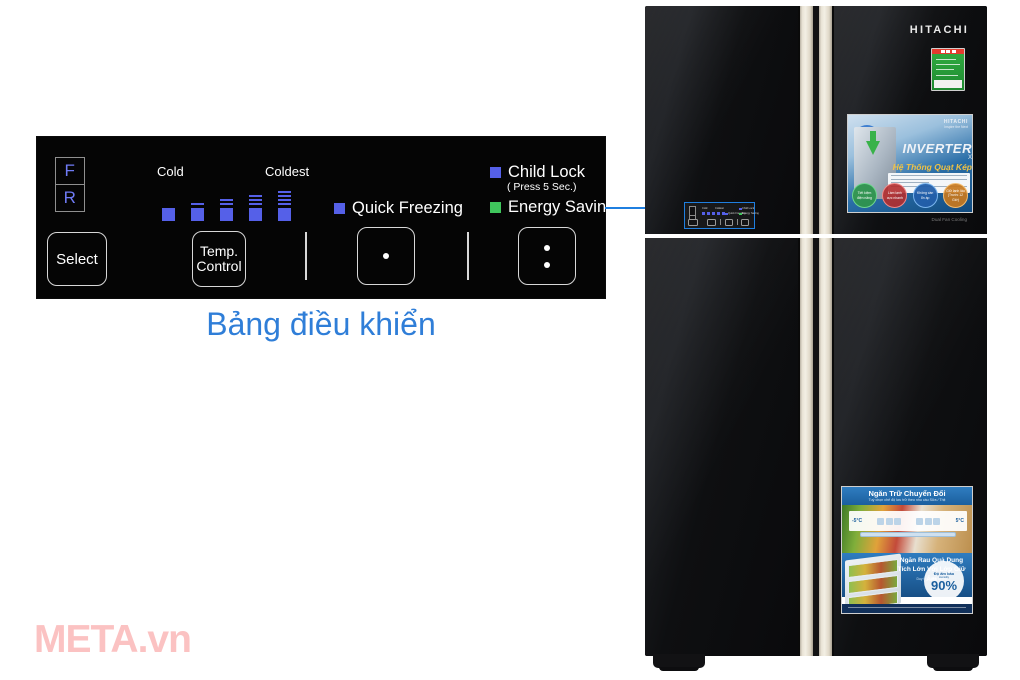 The height and width of the screenshot is (680, 1020). Describe the element at coordinates (907, 493) in the screenshot. I see `fresh-sticker-title: Ngăn Trữ Chuyển Đổi` at that location.